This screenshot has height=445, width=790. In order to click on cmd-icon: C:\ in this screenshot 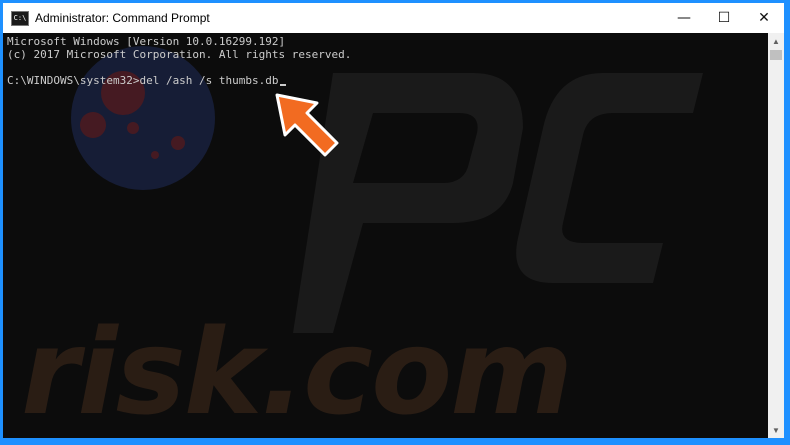, I will do `click(20, 18)`.